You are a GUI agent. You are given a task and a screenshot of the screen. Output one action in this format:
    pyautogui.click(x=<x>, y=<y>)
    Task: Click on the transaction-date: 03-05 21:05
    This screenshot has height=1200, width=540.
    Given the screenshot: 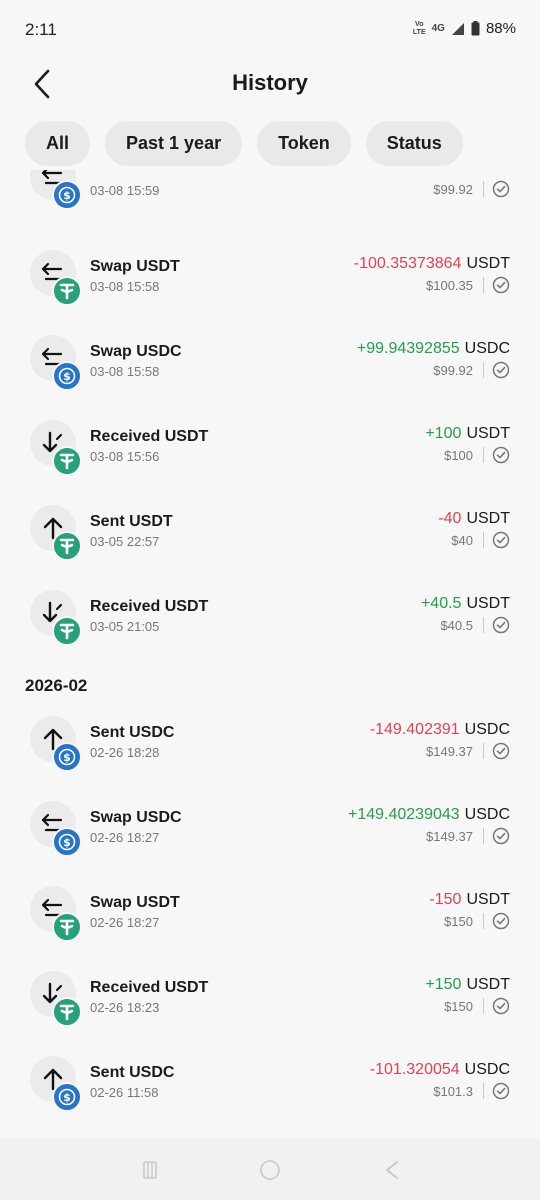 What is the action you would take?
    pyautogui.click(x=125, y=626)
    